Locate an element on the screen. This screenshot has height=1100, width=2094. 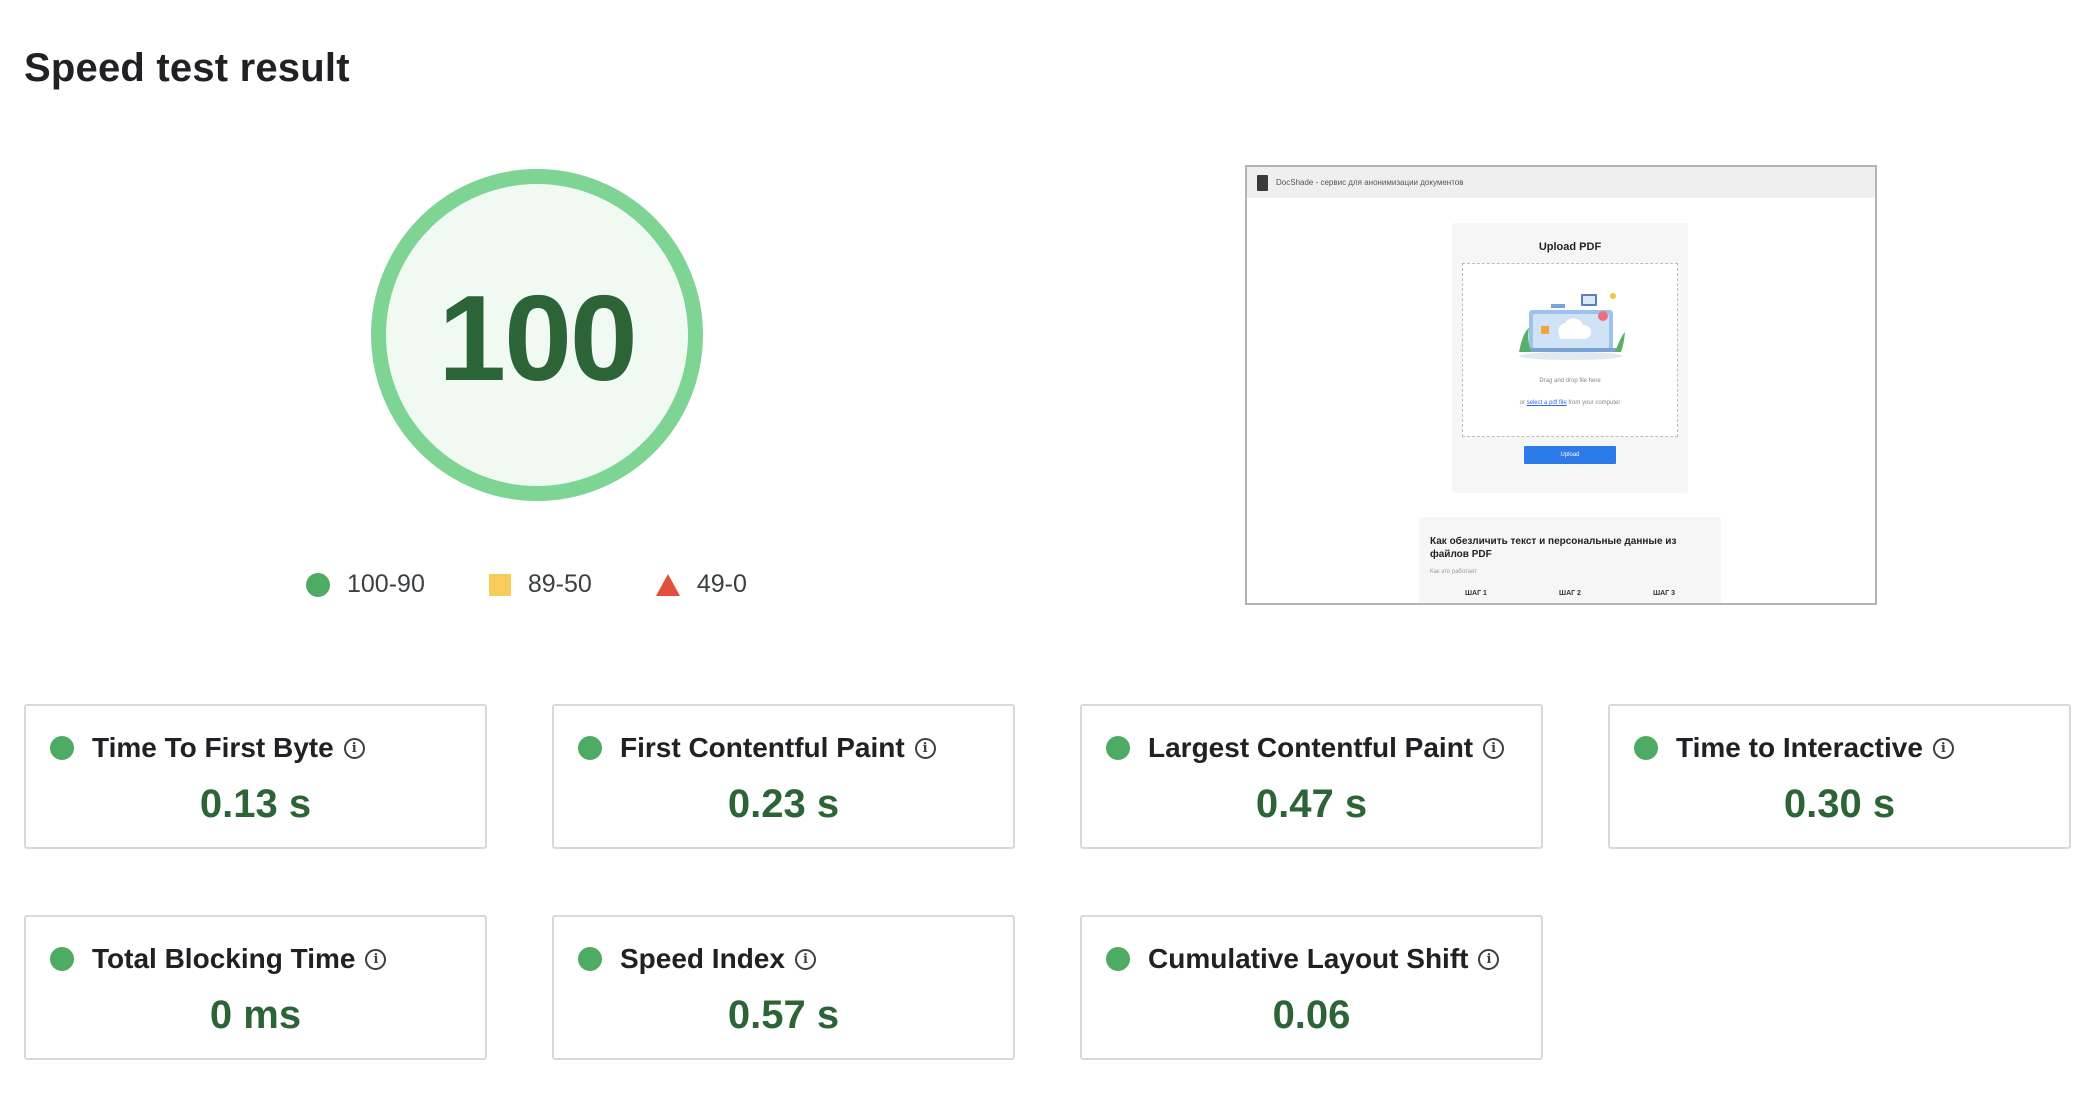
metric-label: Cumulative Layout Shift is located at coordinates (1308, 958).